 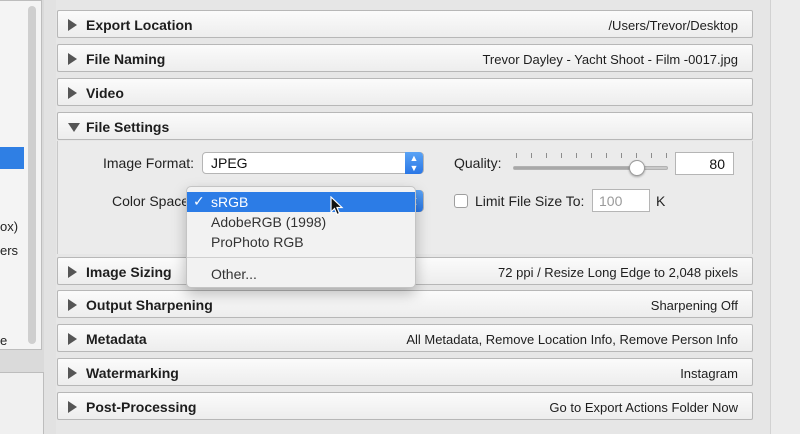 I want to click on quality-slider-thumb, so click(x=637, y=168).